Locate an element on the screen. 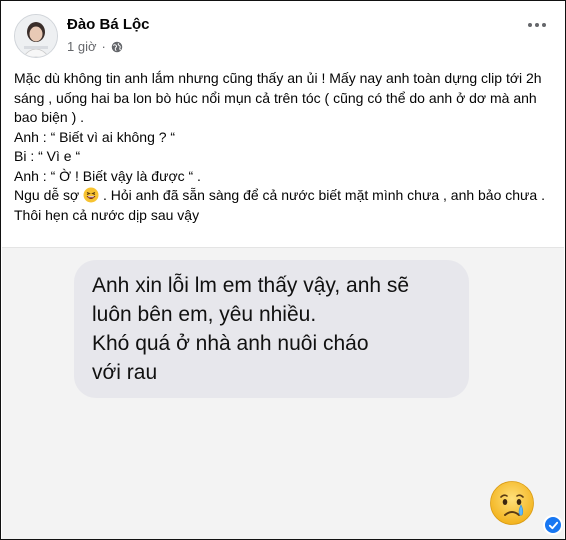 This screenshot has width=566, height=540. paragraph-part: Ngu dễ sợ is located at coordinates (49, 195).